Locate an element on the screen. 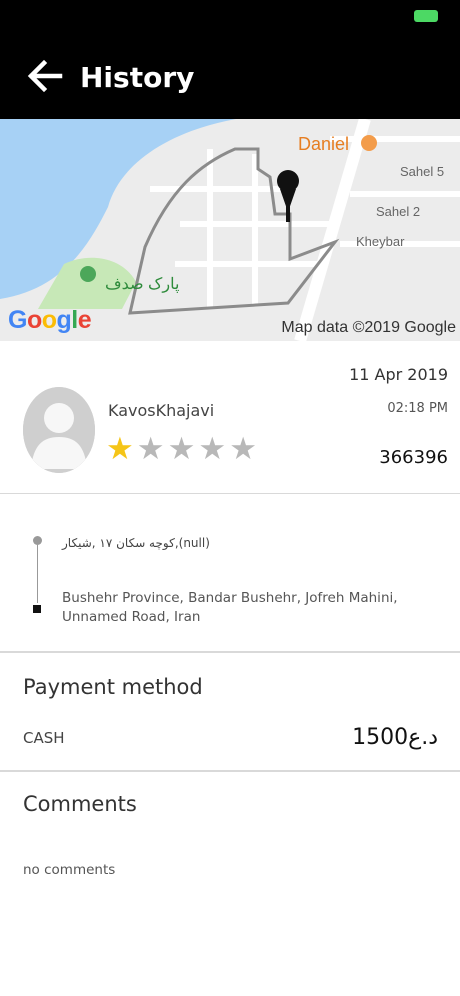 The image size is (460, 996). map-label-street: Kheybar is located at coordinates (380, 241).